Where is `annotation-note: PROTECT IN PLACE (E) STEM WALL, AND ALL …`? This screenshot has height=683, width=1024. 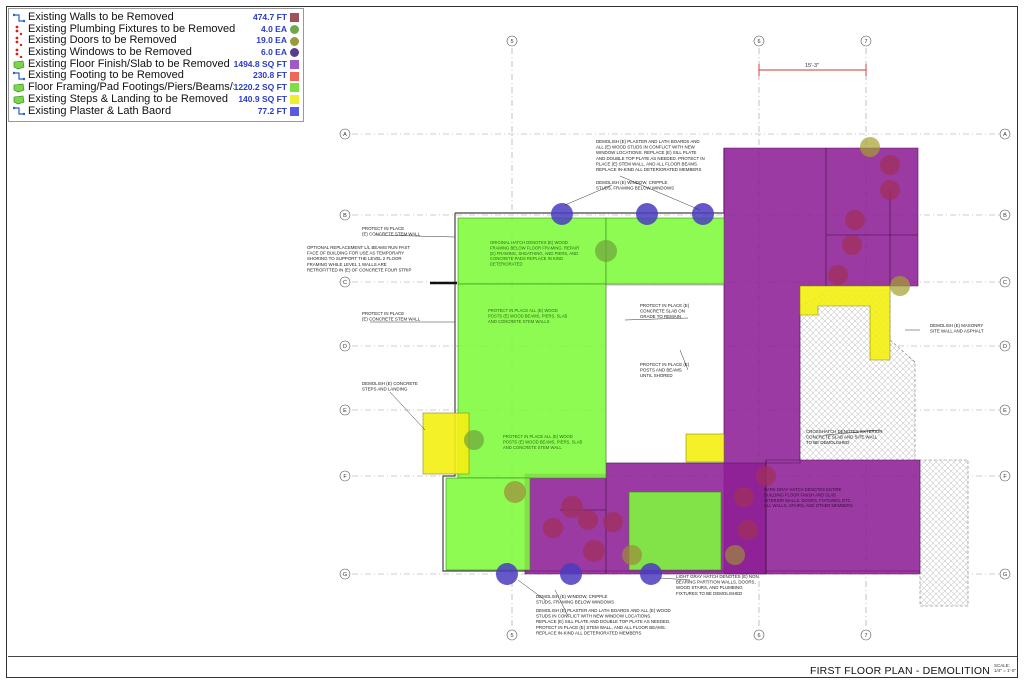
annotation-note: PROTECT IN PLACE (E) STEM WALL, AND ALL … is located at coordinates (601, 627).